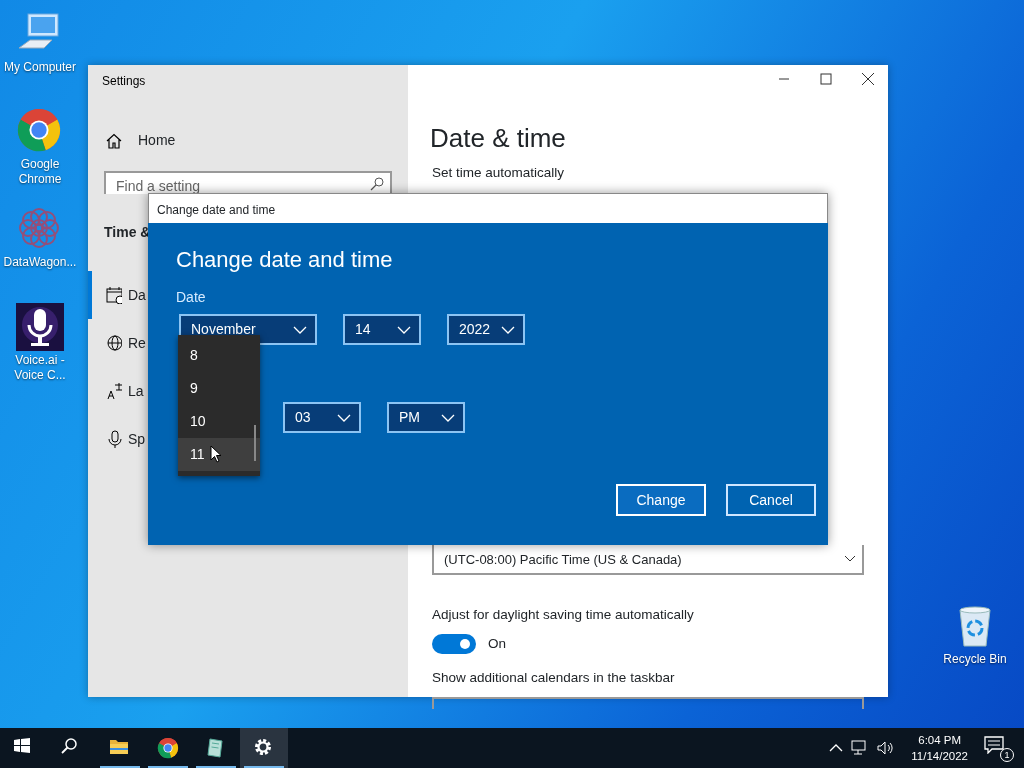  Describe the element at coordinates (191, 297) in the screenshot. I see `field-label: Date` at that location.